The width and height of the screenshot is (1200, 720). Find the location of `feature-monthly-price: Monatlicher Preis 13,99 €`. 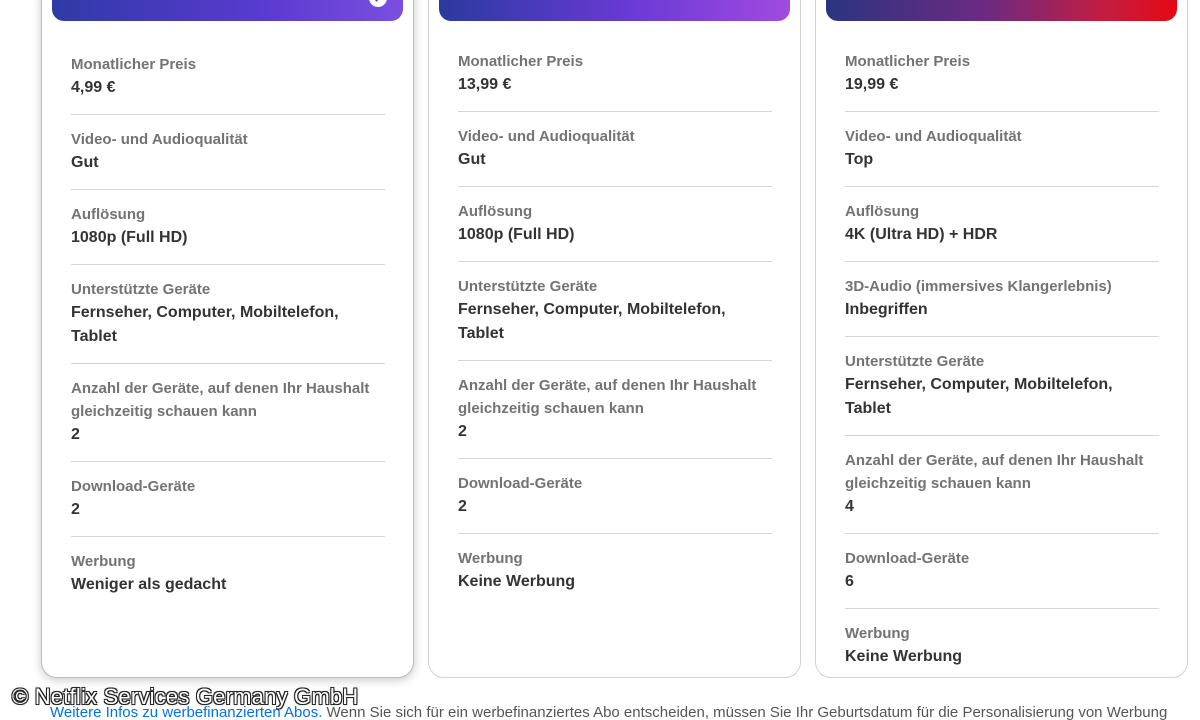

feature-monthly-price: Monatlicher Preis 13,99 € is located at coordinates (615, 81).